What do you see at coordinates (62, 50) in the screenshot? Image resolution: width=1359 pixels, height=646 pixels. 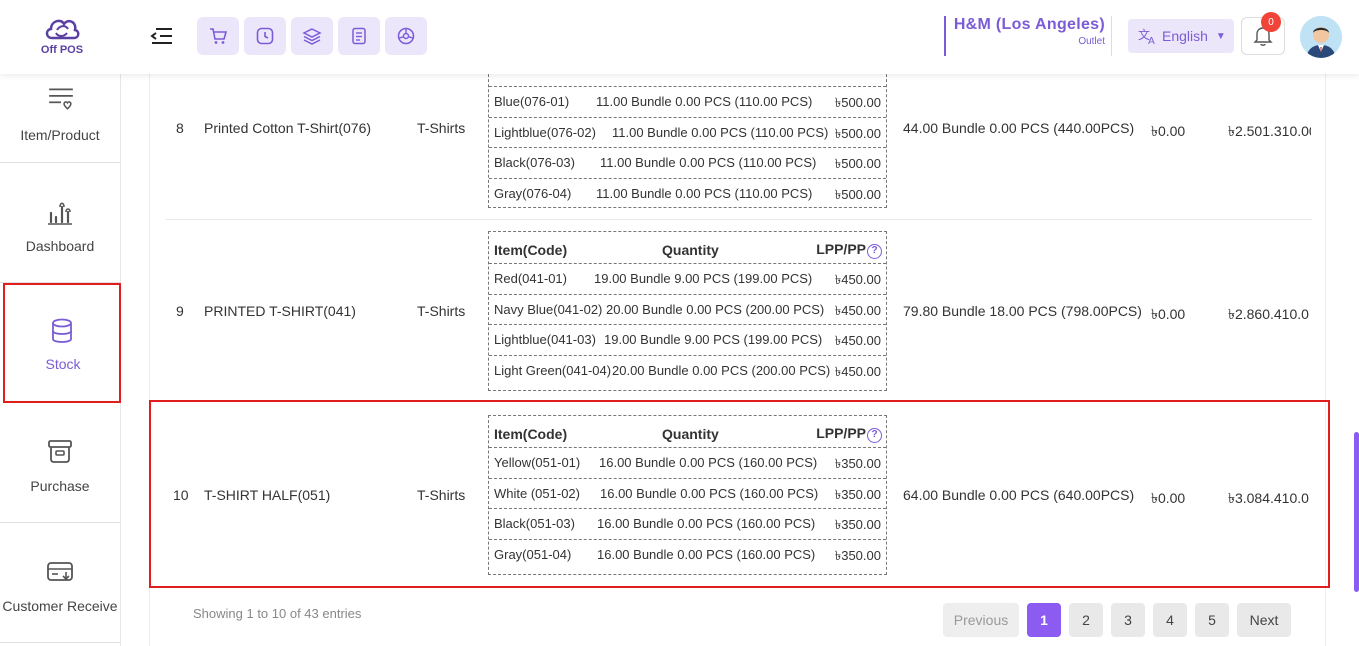 I see `logo-text: Off POS` at bounding box center [62, 50].